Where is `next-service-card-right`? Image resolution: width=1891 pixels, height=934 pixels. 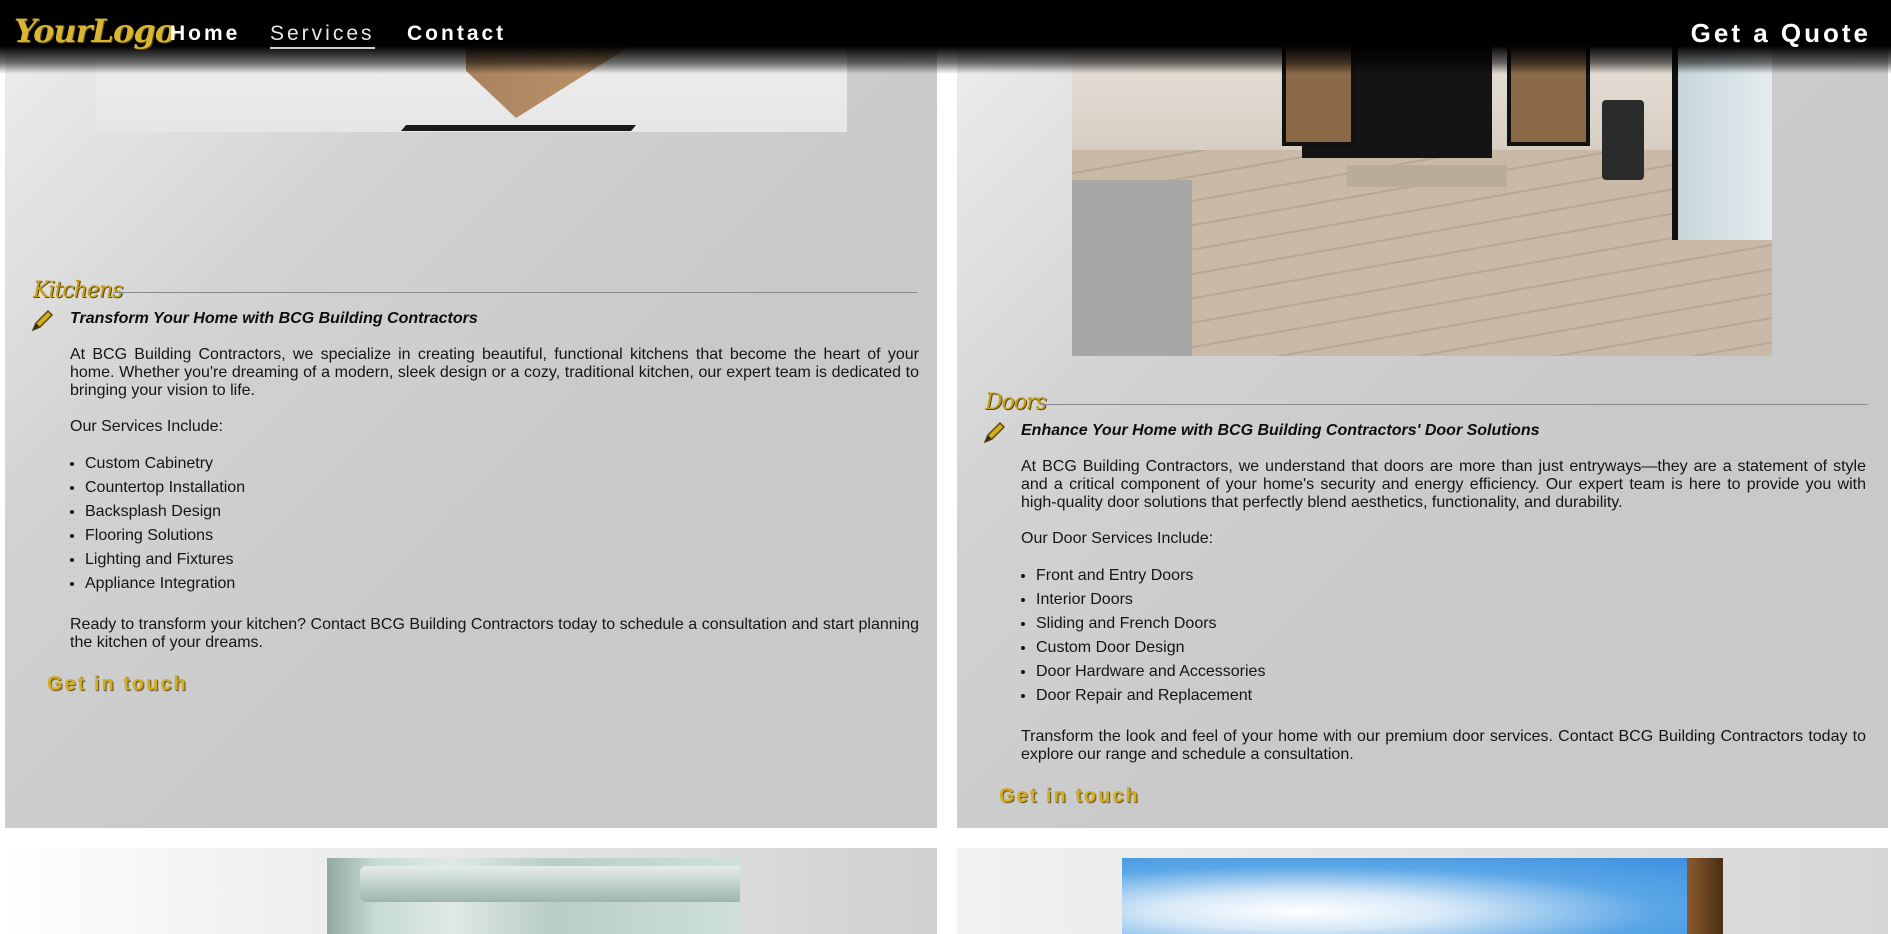
next-service-card-right is located at coordinates (1422, 891).